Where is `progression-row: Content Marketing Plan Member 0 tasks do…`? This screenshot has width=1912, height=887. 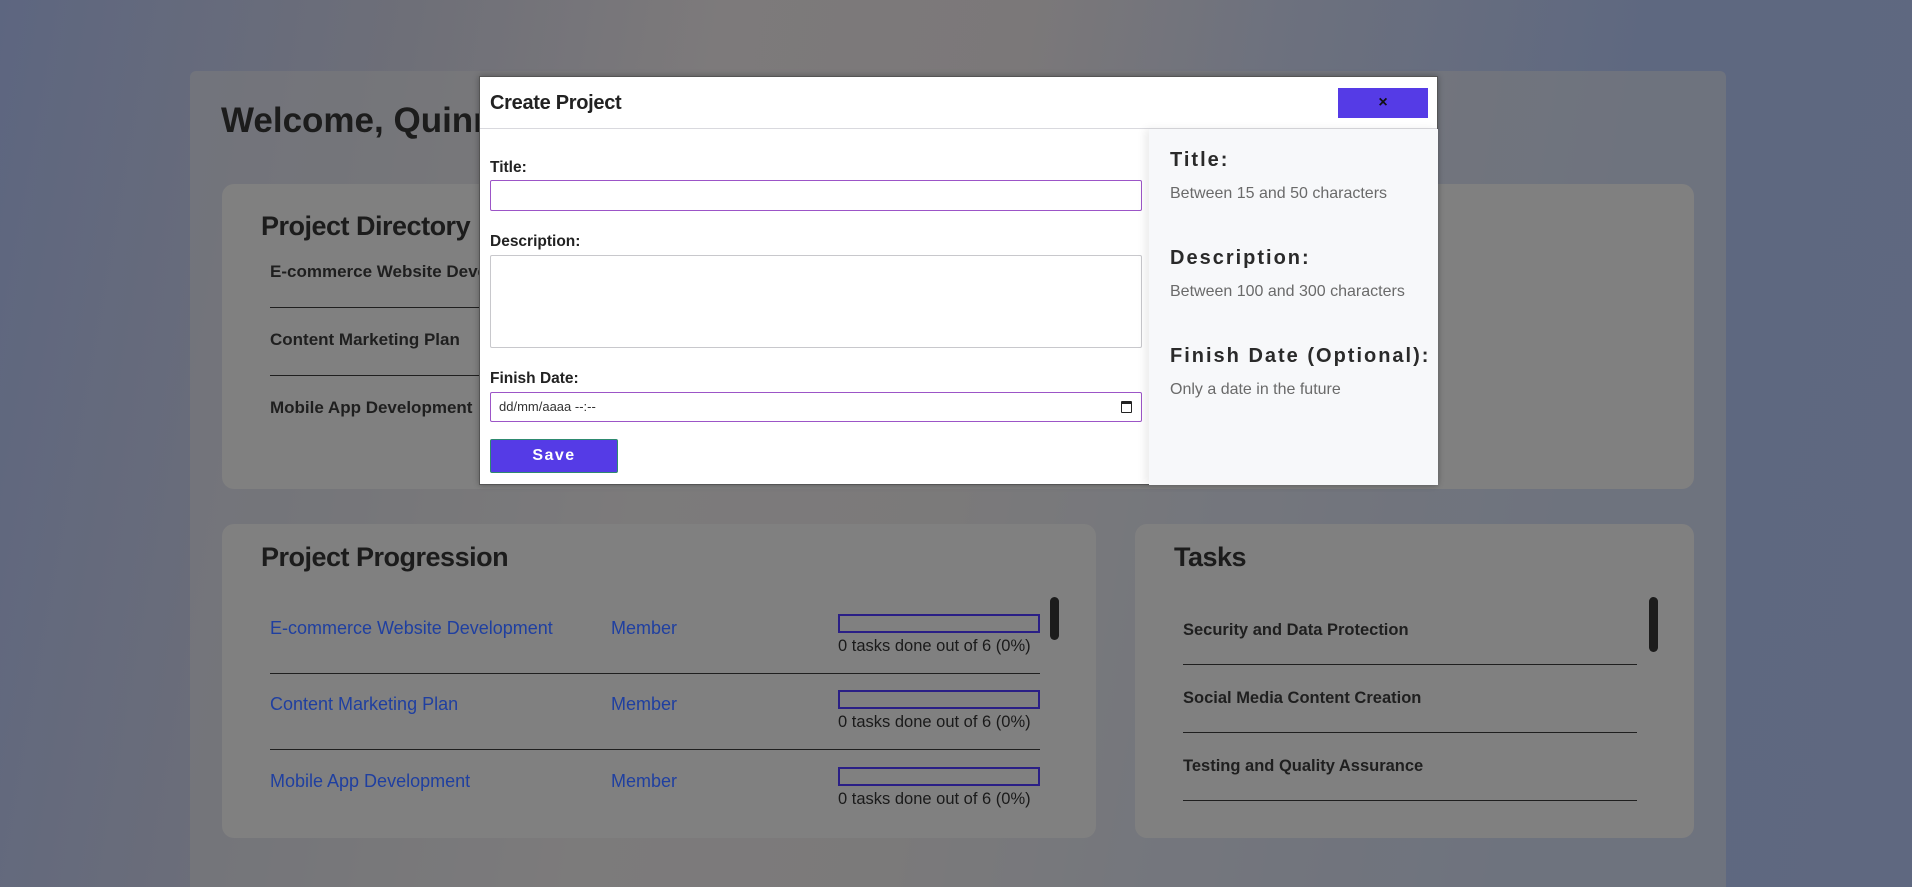 progression-row: Content Marketing Plan Member 0 tasks do… is located at coordinates (655, 712).